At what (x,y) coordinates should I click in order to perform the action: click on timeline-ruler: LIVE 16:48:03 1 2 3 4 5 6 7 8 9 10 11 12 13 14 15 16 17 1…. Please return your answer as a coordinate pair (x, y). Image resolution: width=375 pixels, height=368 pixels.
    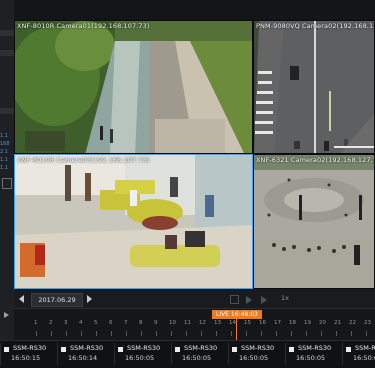
    Looking at the image, I should click on (194, 324).